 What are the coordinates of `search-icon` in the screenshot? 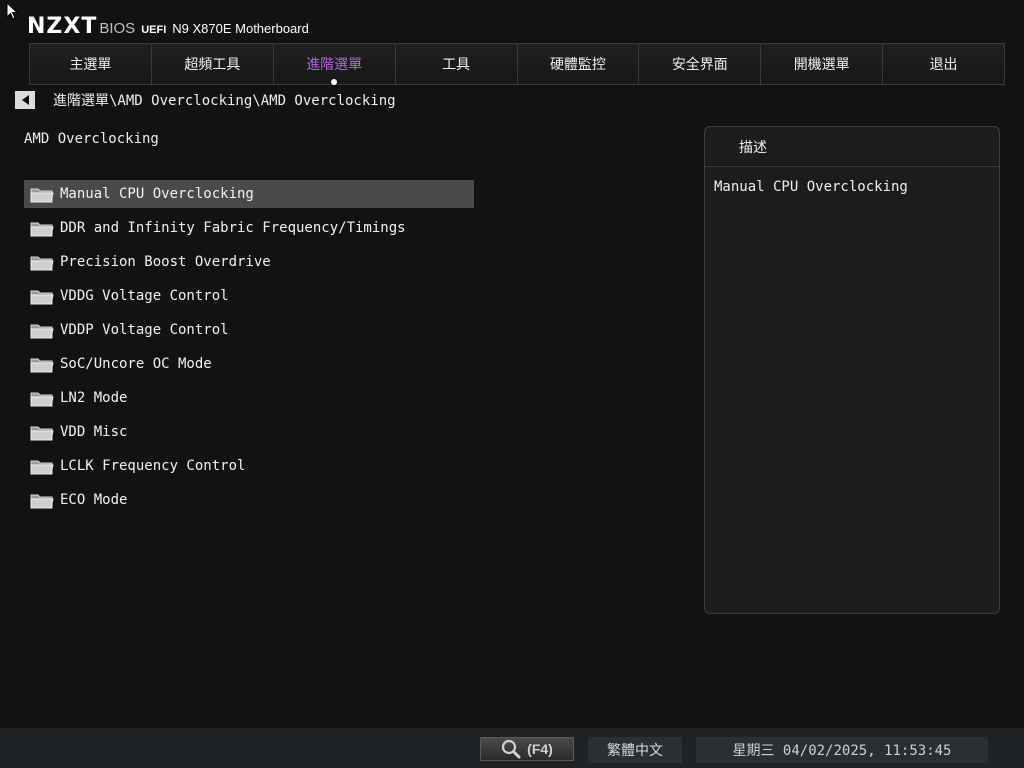 It's located at (511, 749).